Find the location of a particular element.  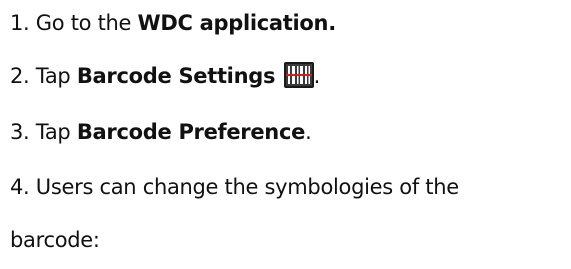

step-3-prefix: 3. Tap is located at coordinates (43, 132).